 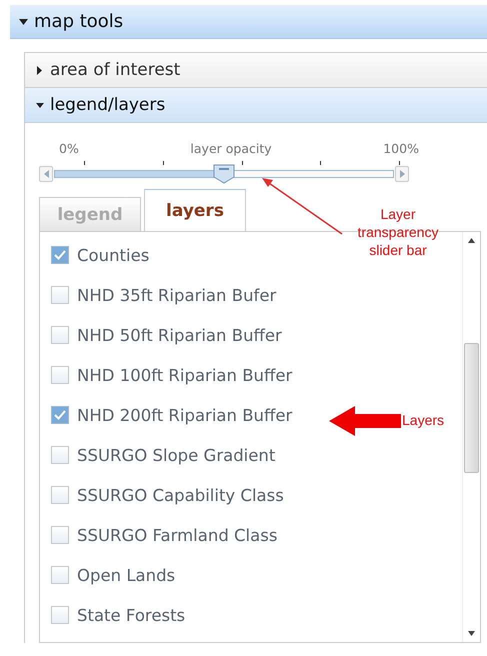 I want to click on slider-thumb, so click(x=224, y=174).